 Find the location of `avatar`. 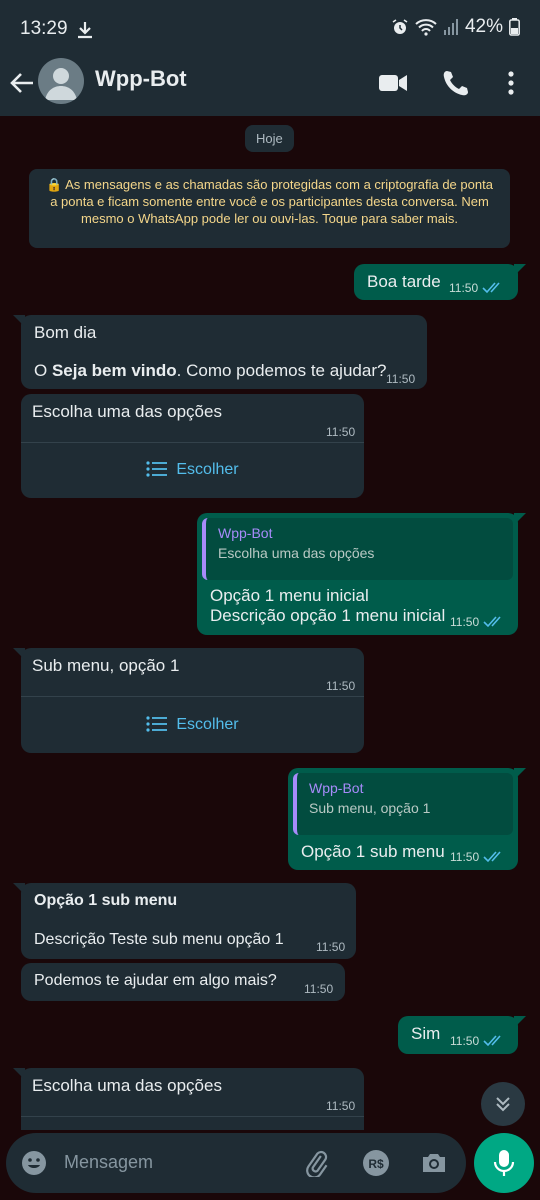

avatar is located at coordinates (61, 81).